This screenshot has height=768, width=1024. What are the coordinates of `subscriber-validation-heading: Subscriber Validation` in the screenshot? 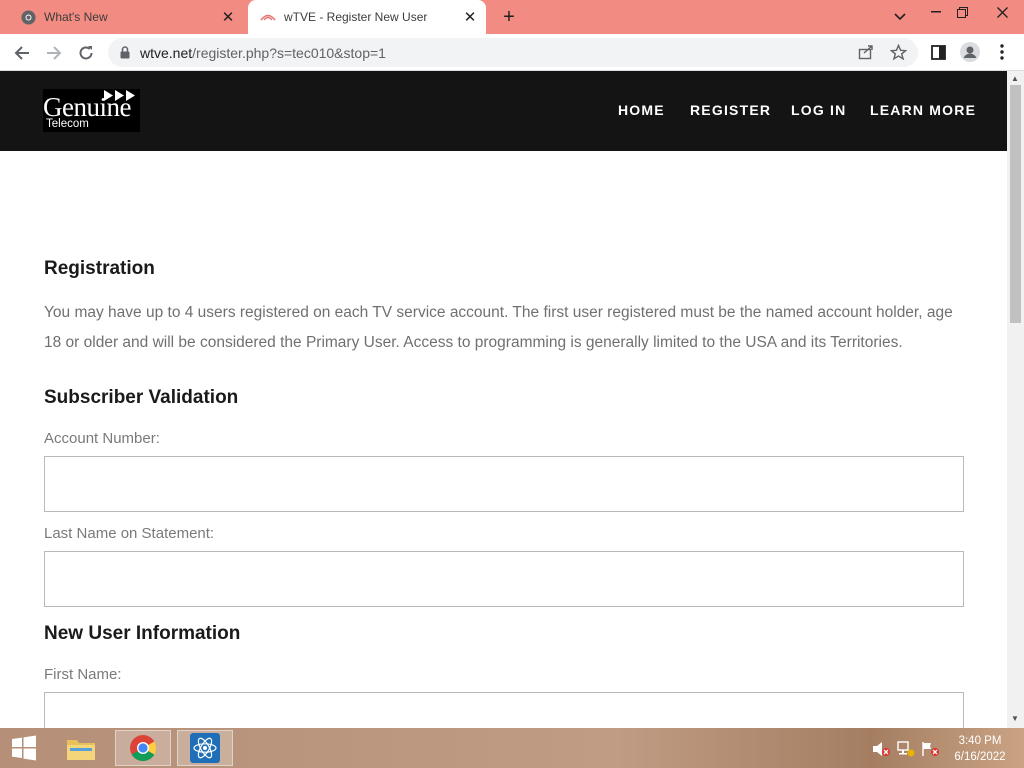 It's located at (141, 397).